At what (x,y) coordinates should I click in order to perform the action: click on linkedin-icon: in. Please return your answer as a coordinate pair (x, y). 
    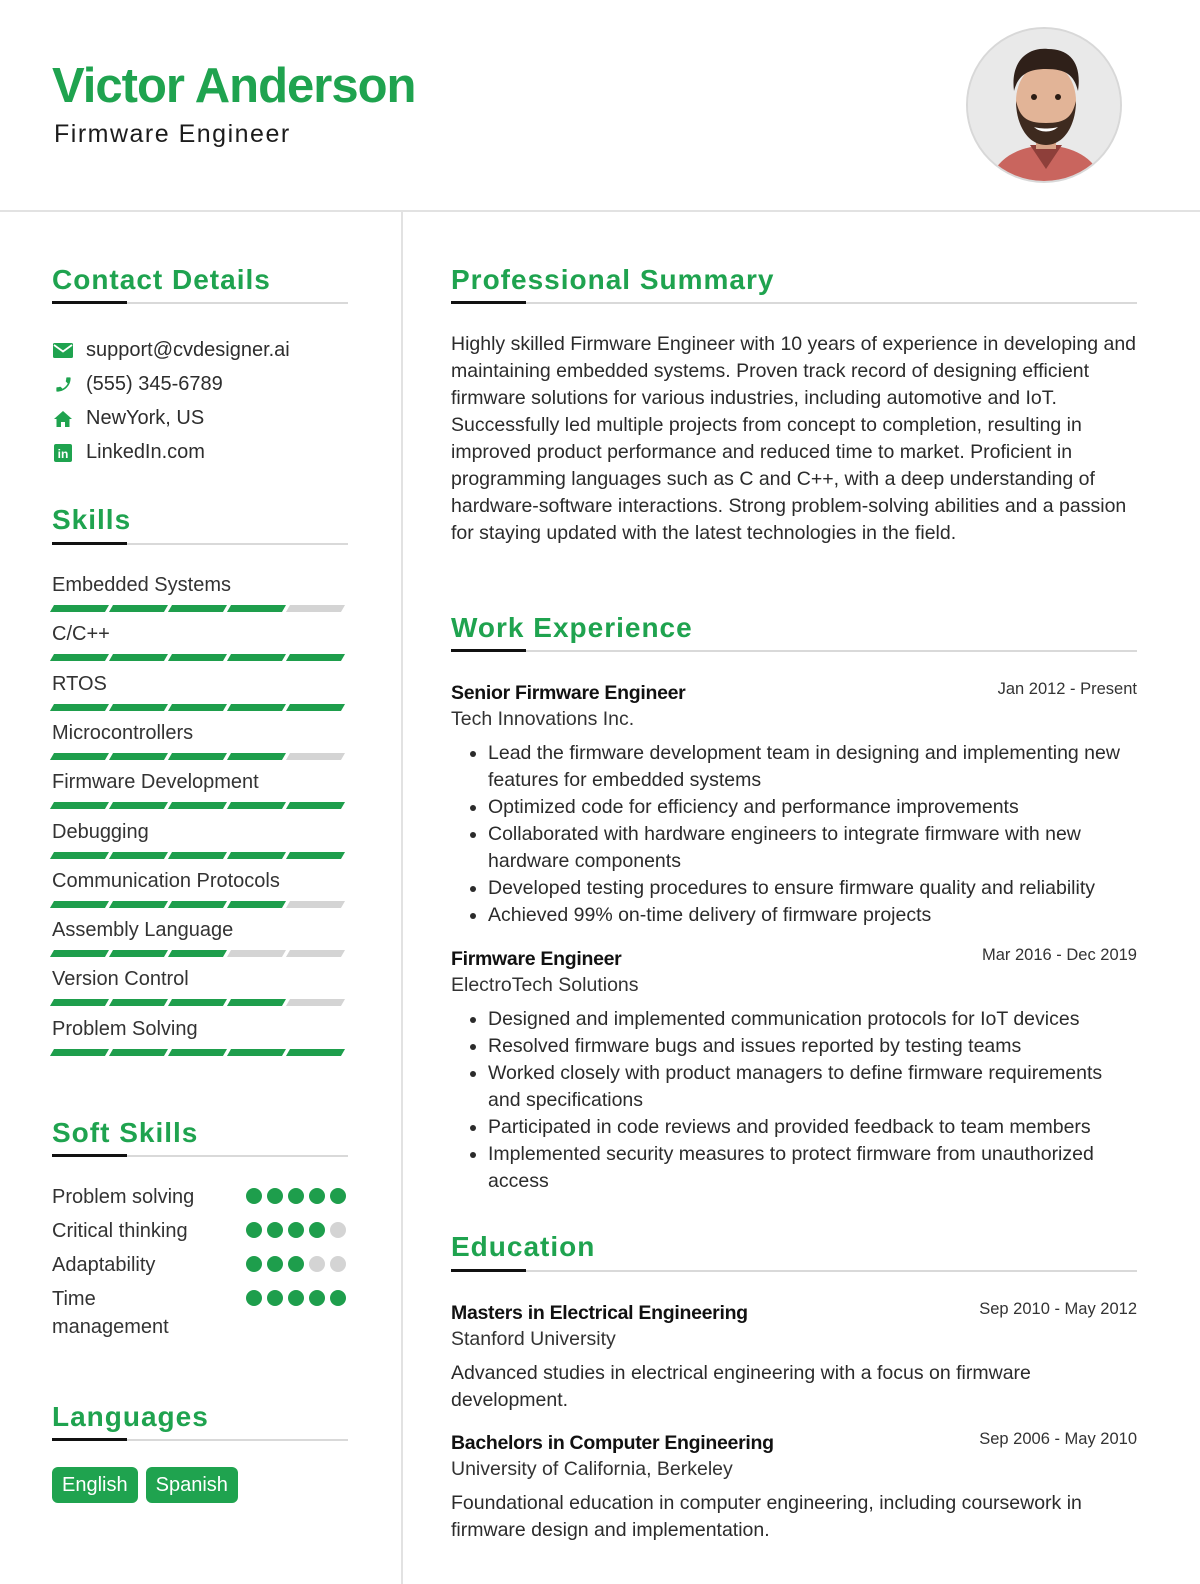
    Looking at the image, I should click on (63, 453).